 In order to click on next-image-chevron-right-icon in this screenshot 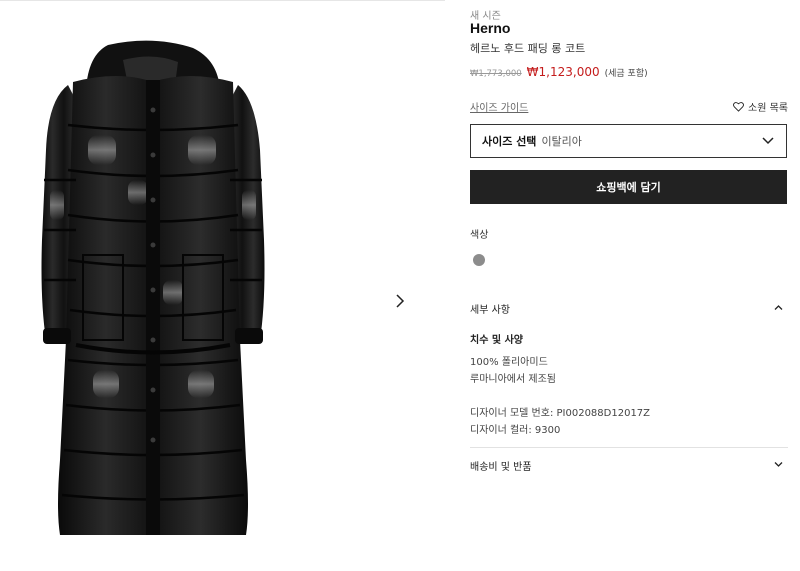, I will do `click(400, 301)`.